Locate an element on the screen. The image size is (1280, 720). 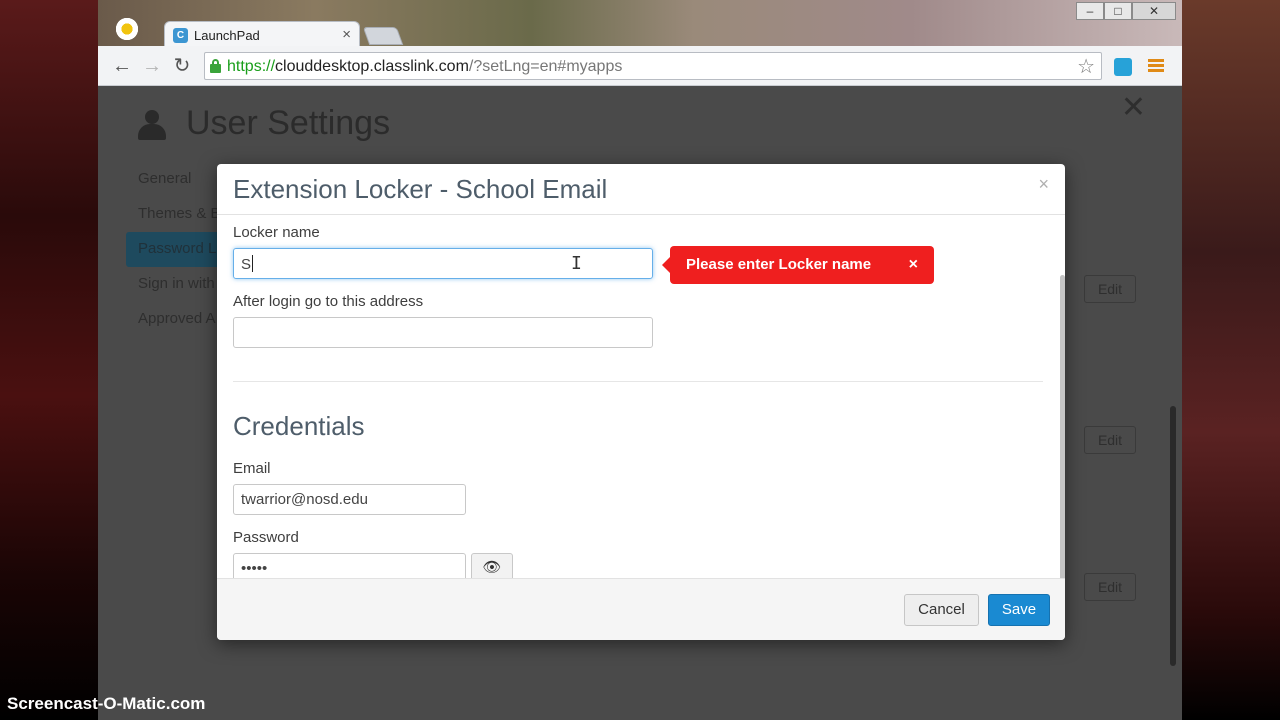
tab-title: LaunchPad is located at coordinates (227, 35).